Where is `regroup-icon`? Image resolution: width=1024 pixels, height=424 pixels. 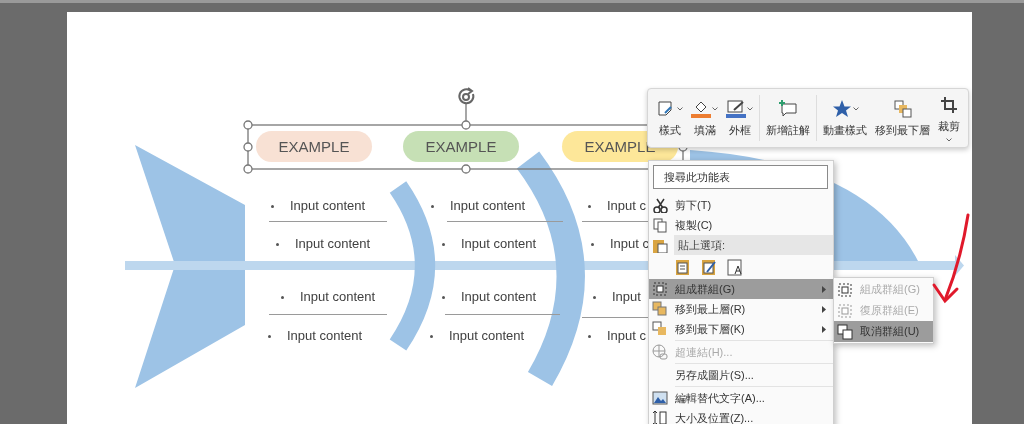
regroup-icon is located at coordinates (845, 310).